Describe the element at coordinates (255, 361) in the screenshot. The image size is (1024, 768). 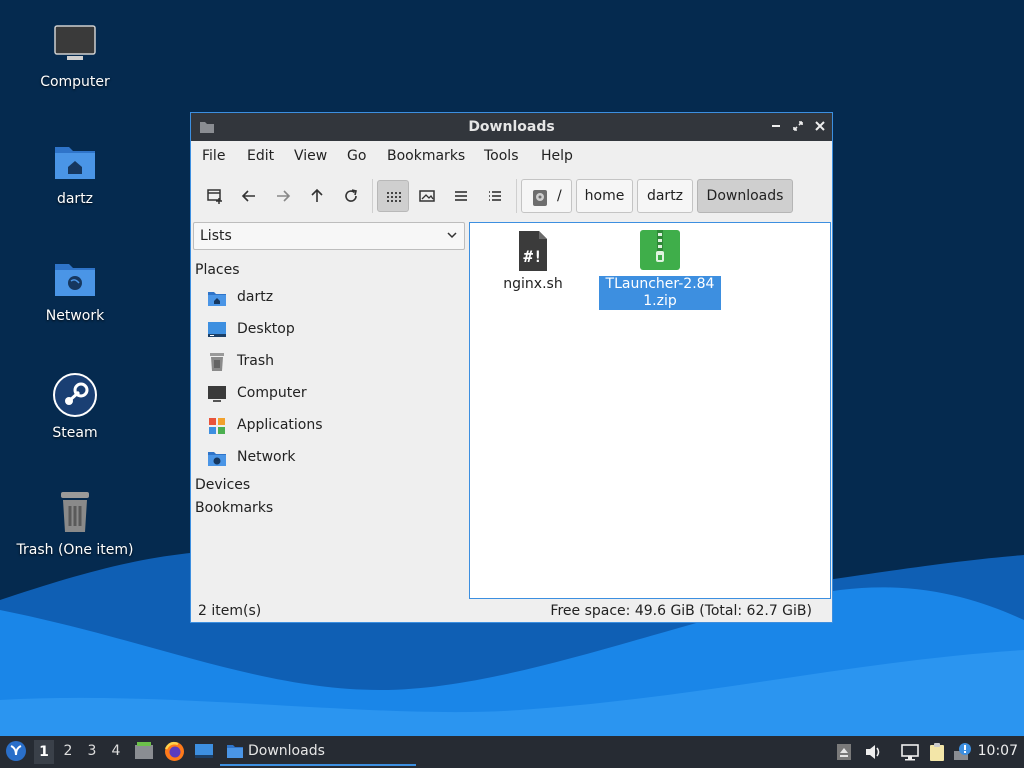
I see `sidebar-item-label: Trash` at that location.